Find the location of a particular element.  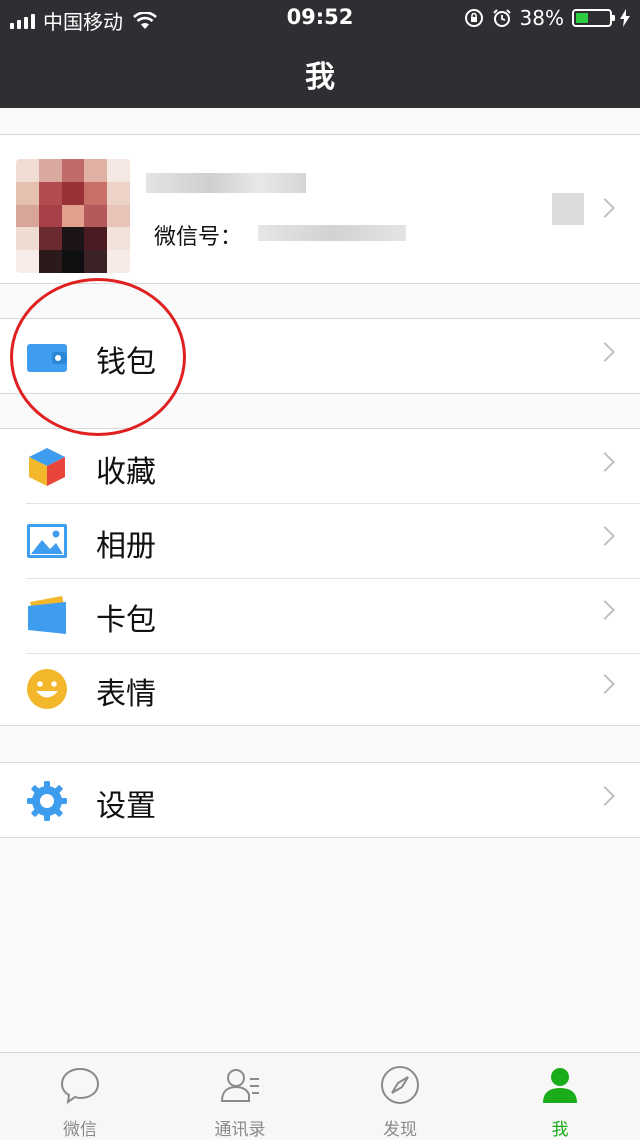

tab-contacts: 通讯录 is located at coordinates (240, 1096).